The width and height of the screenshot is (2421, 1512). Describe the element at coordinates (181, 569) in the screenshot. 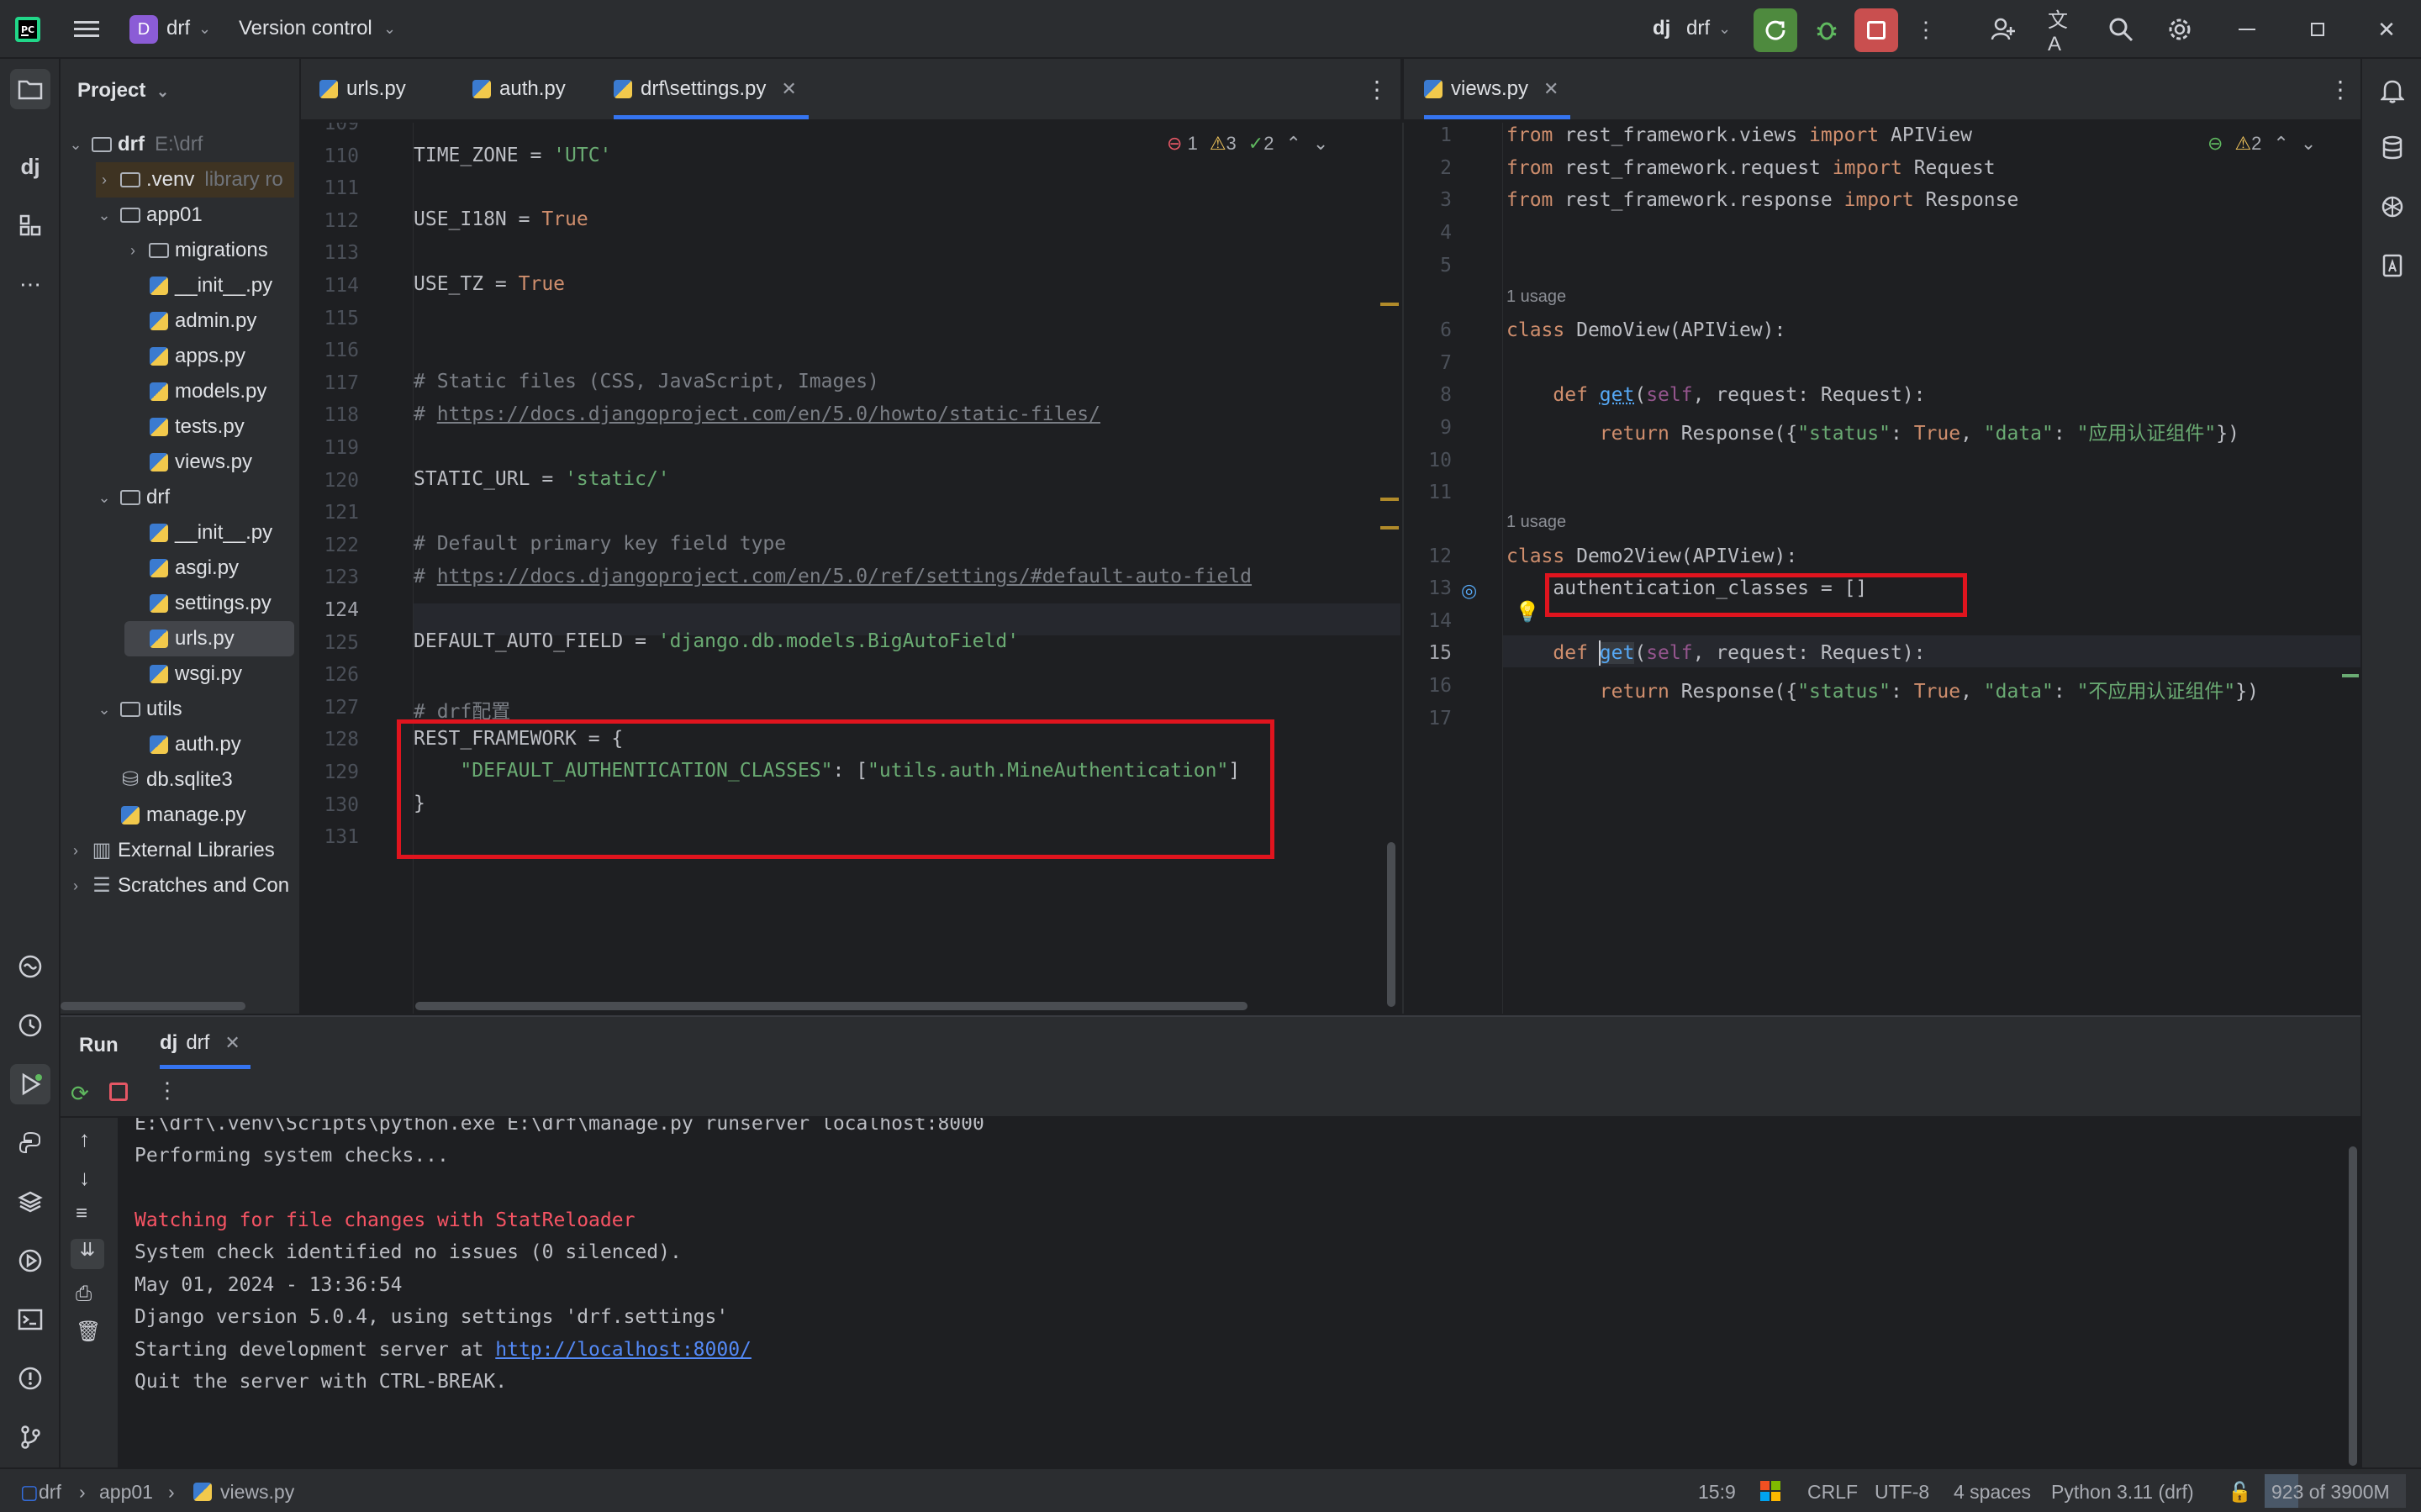

I see `tree-item: asgi.py` at that location.